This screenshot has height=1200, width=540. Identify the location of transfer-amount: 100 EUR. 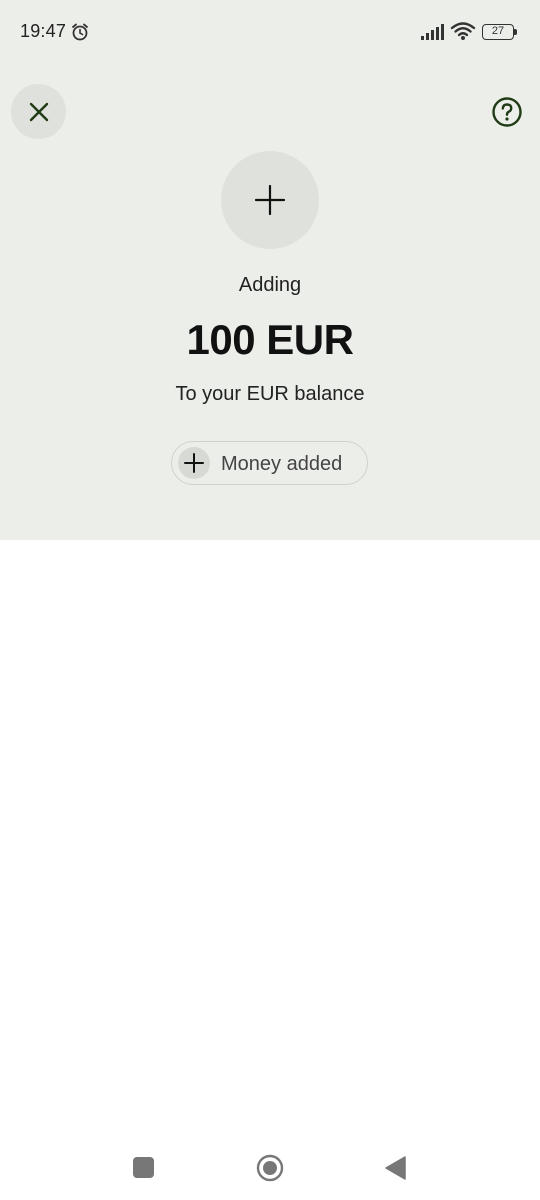
(270, 339).